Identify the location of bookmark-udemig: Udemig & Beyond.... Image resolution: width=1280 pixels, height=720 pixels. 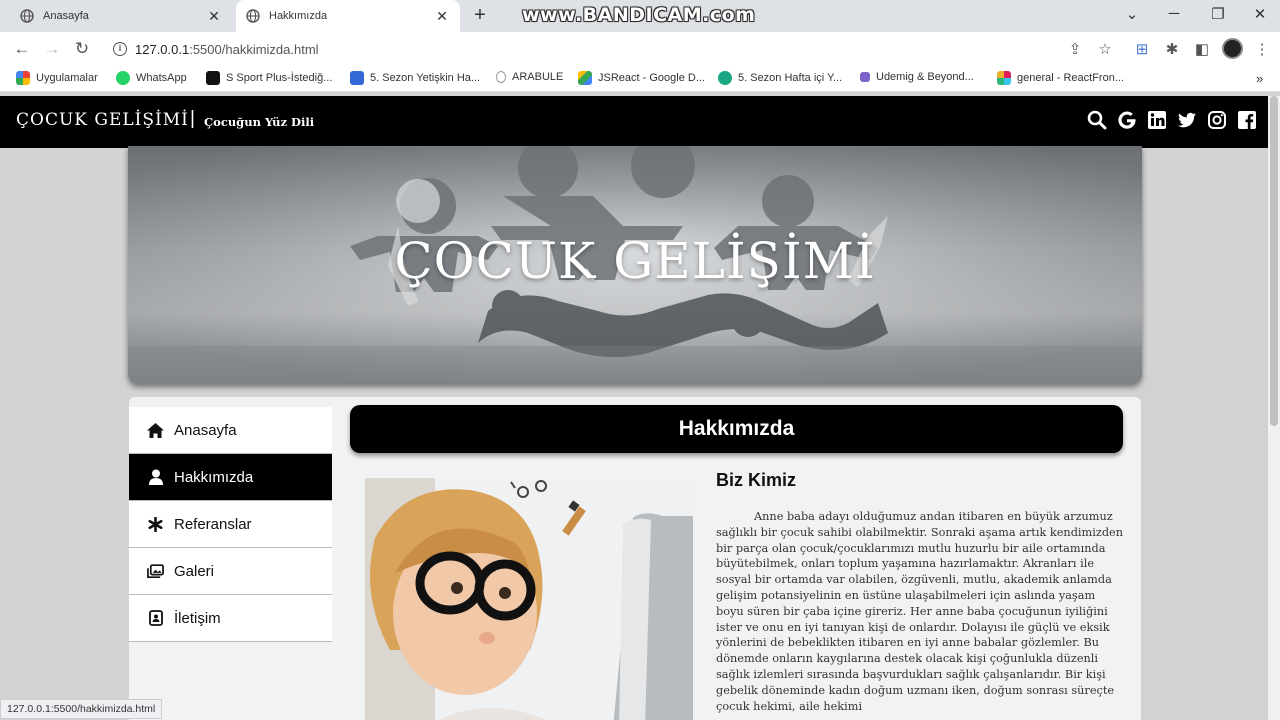
(917, 77).